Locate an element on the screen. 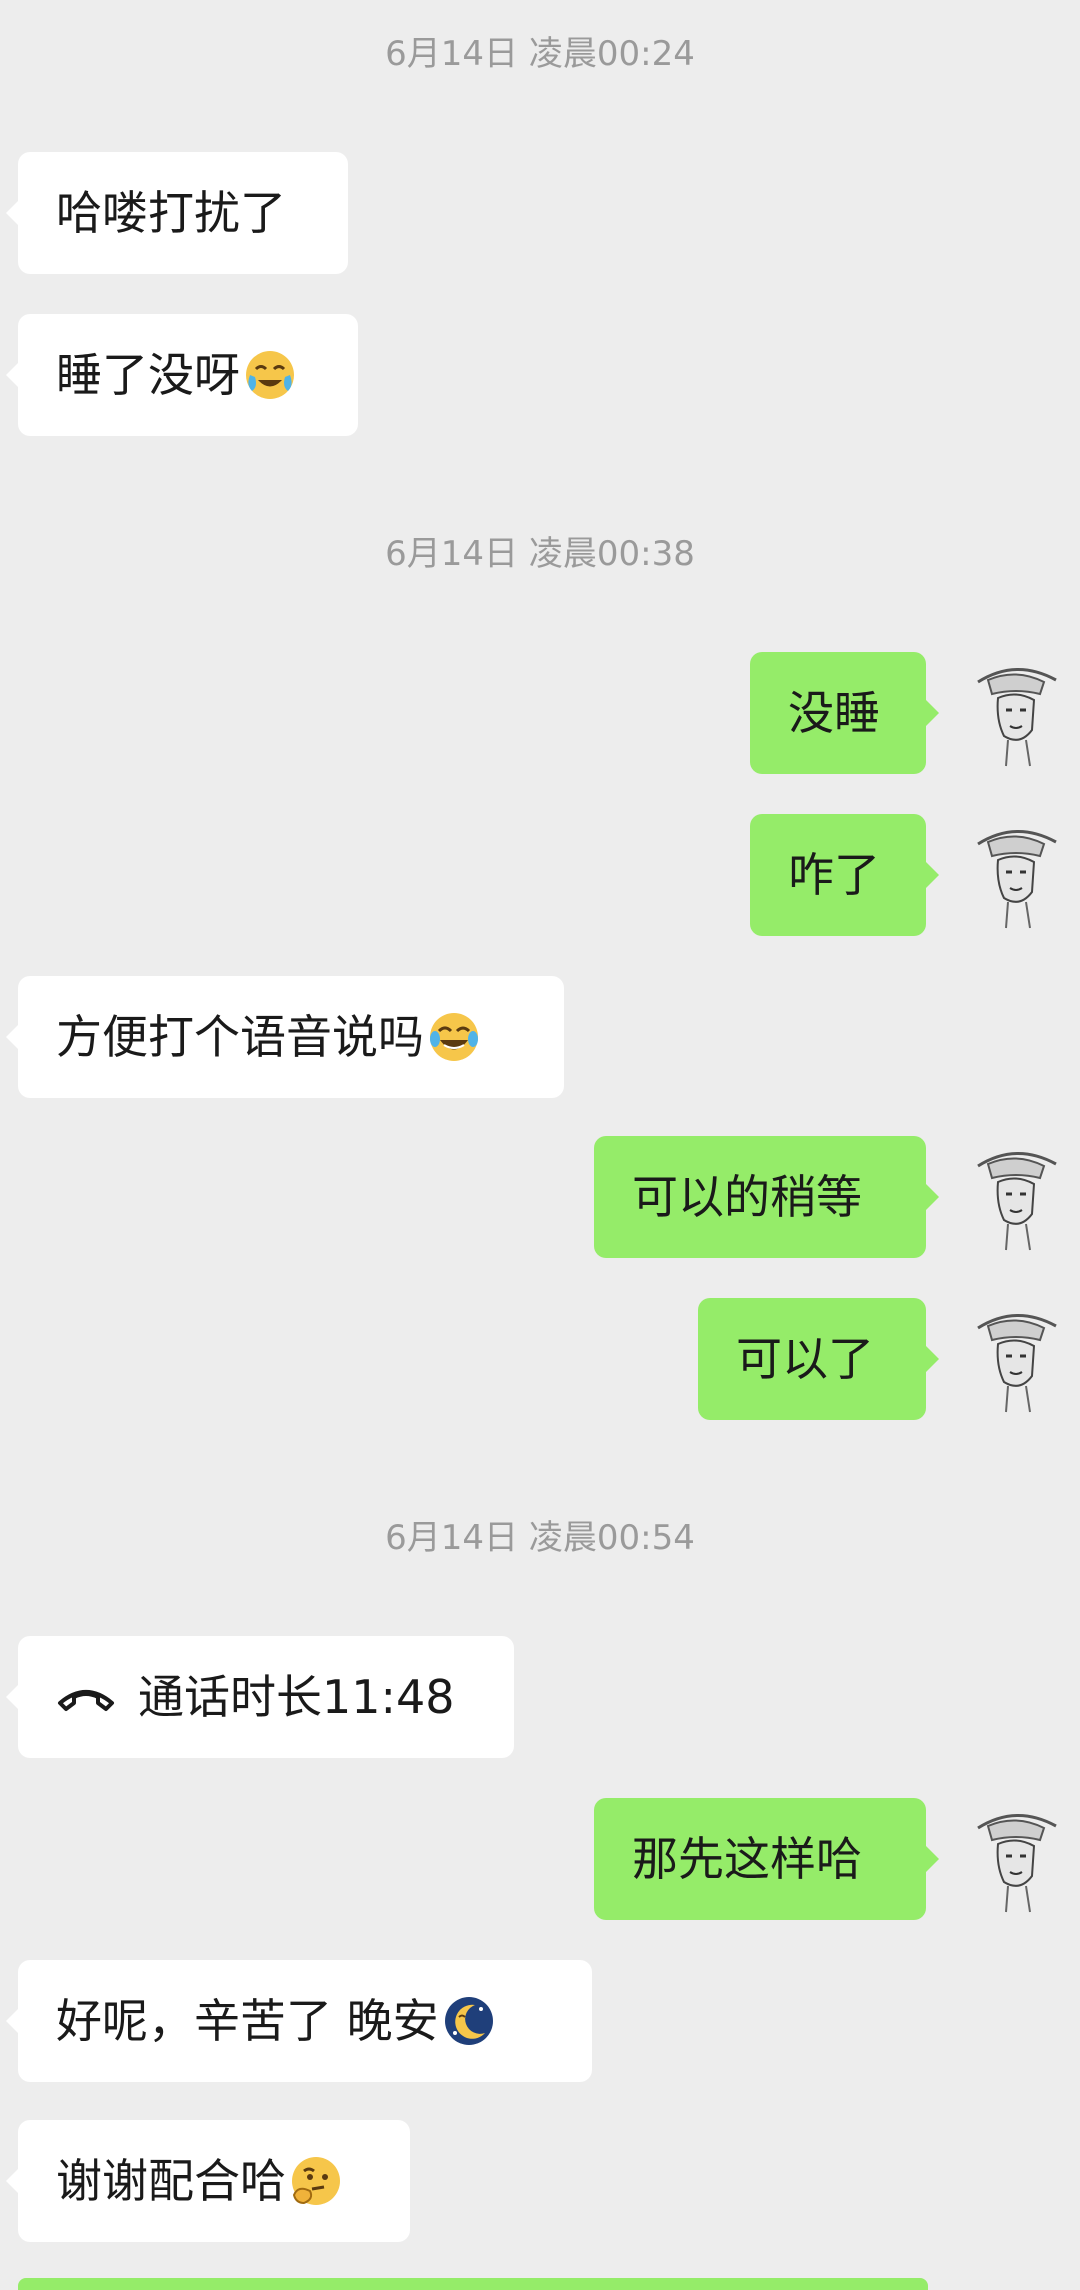 The image size is (1080, 2290). message-bubble-incoming: 睡了没呀 is located at coordinates (182, 375).